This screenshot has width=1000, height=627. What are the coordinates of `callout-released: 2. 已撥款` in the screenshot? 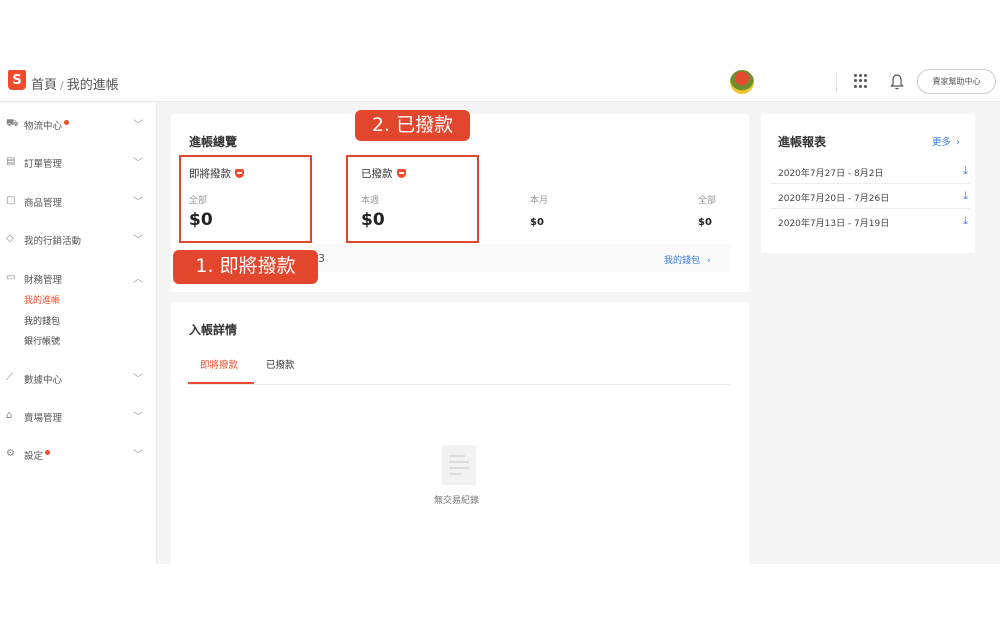 It's located at (412, 125).